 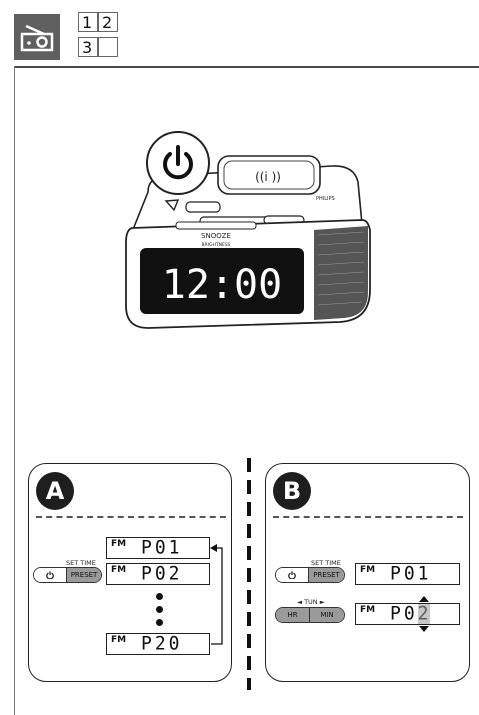 What do you see at coordinates (55, 491) in the screenshot?
I see `panel-a-badge: A` at bounding box center [55, 491].